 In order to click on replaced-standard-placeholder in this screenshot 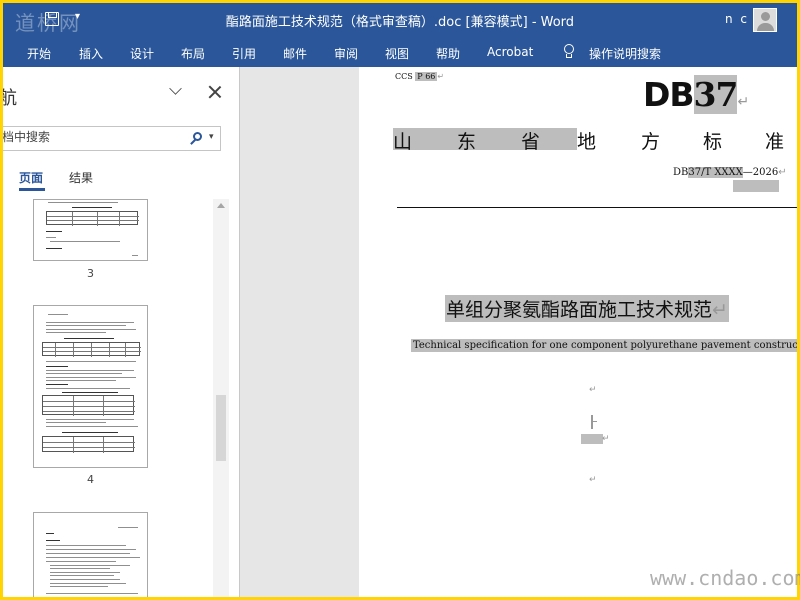, I will do `click(756, 186)`.